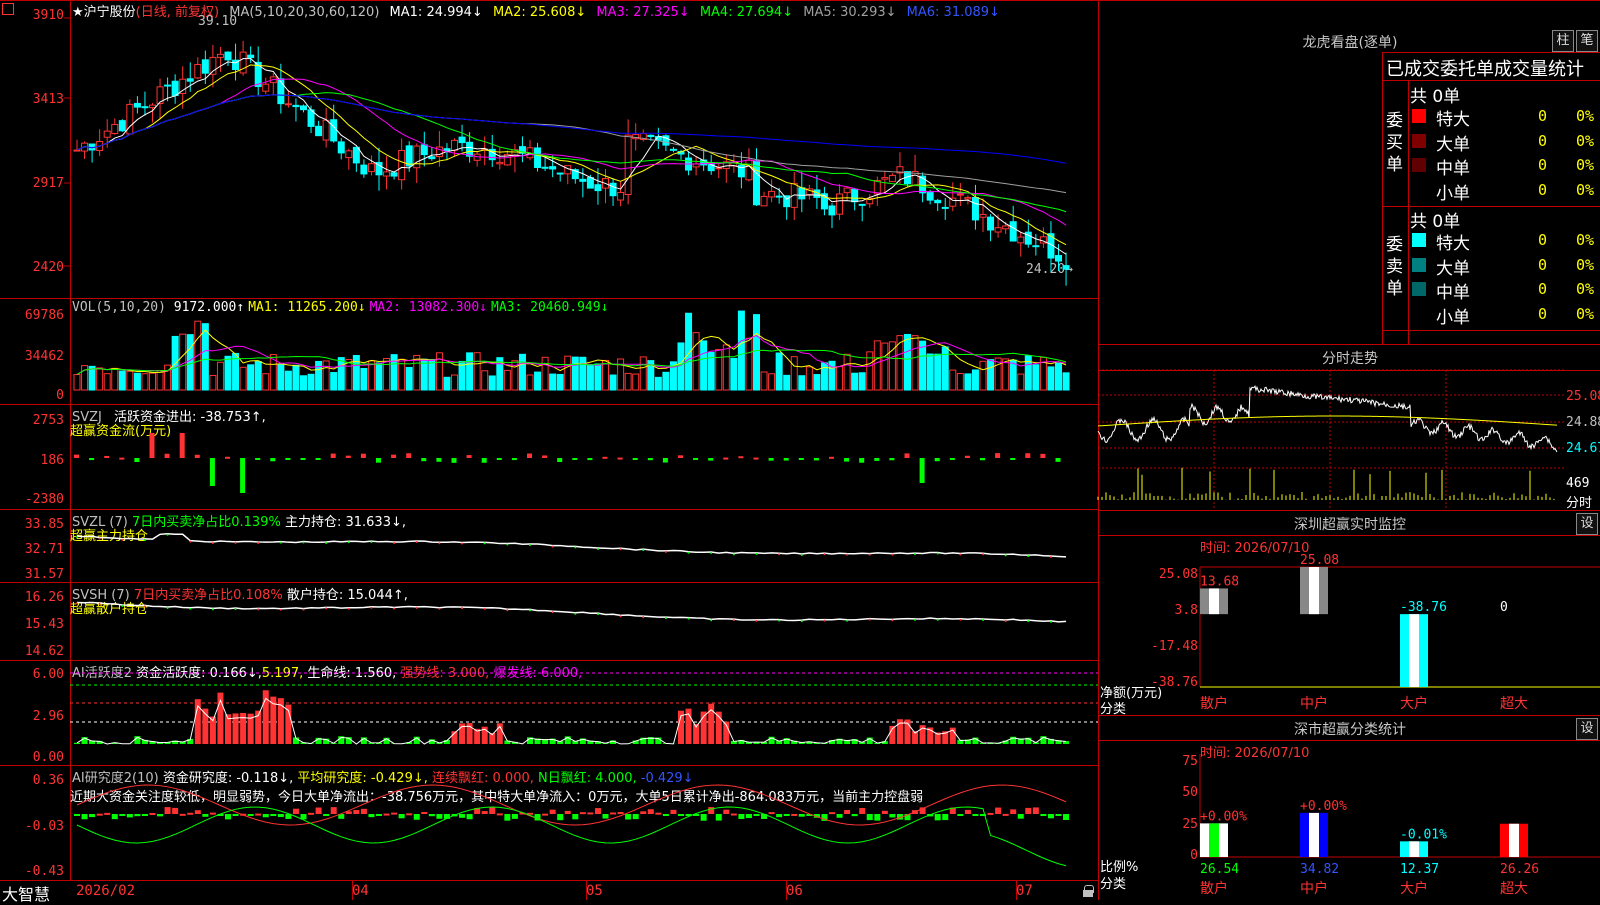 This screenshot has width=1600, height=905. Describe the element at coordinates (1414, 703) in the screenshot. I see `monitor-category-label: 大户` at that location.